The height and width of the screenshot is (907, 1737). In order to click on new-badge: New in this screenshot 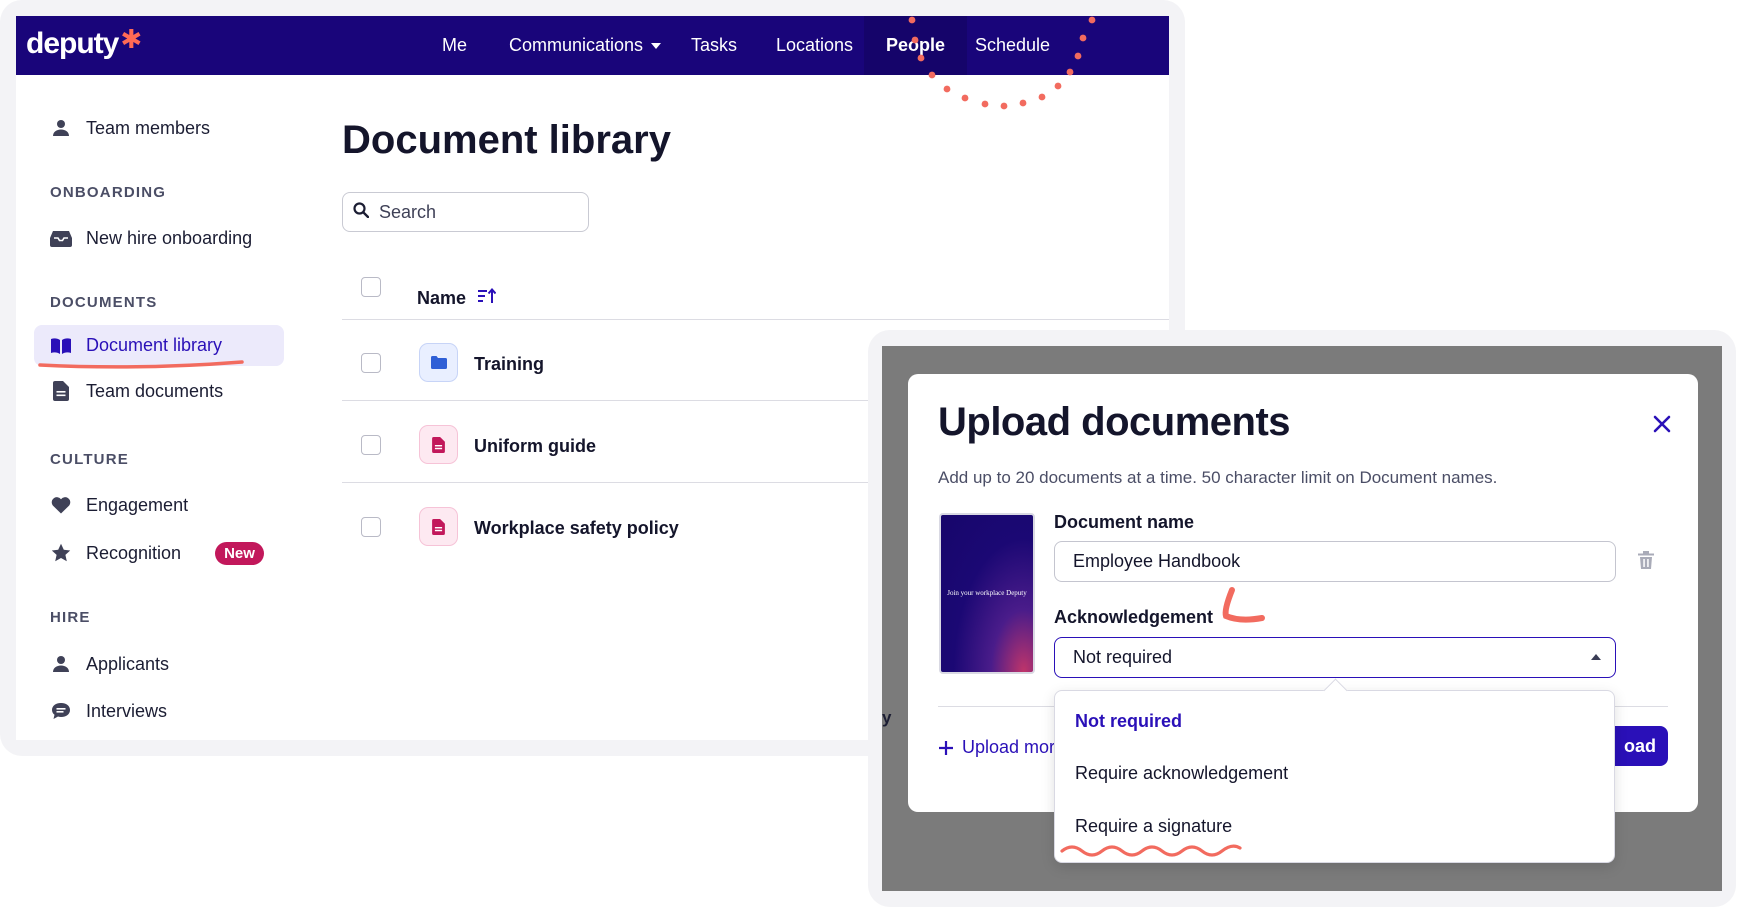, I will do `click(239, 553)`.